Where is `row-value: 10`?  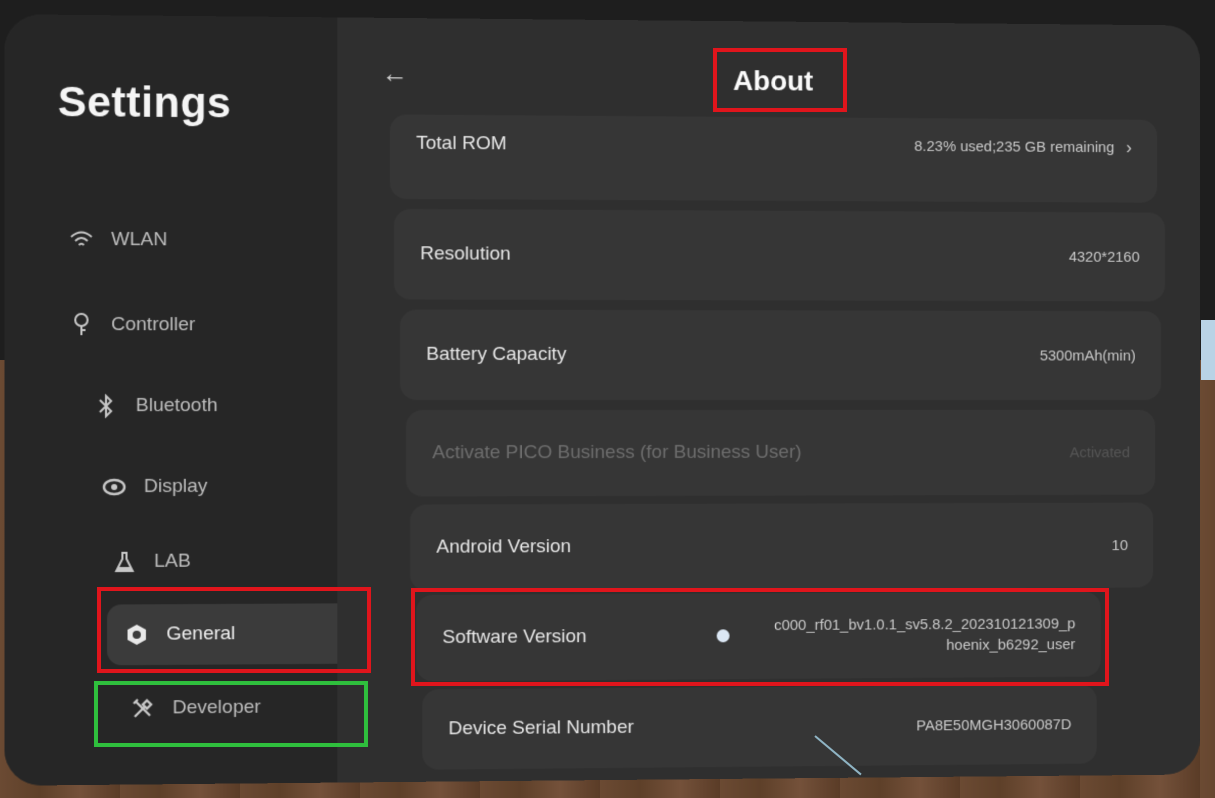
row-value: 10 is located at coordinates (1120, 545).